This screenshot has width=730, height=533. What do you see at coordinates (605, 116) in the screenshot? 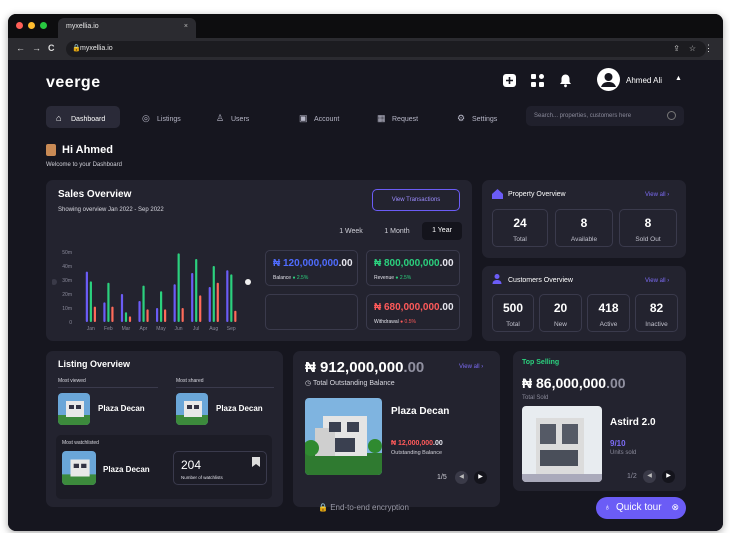
I see `search-input: Search... properties, customers here` at bounding box center [605, 116].